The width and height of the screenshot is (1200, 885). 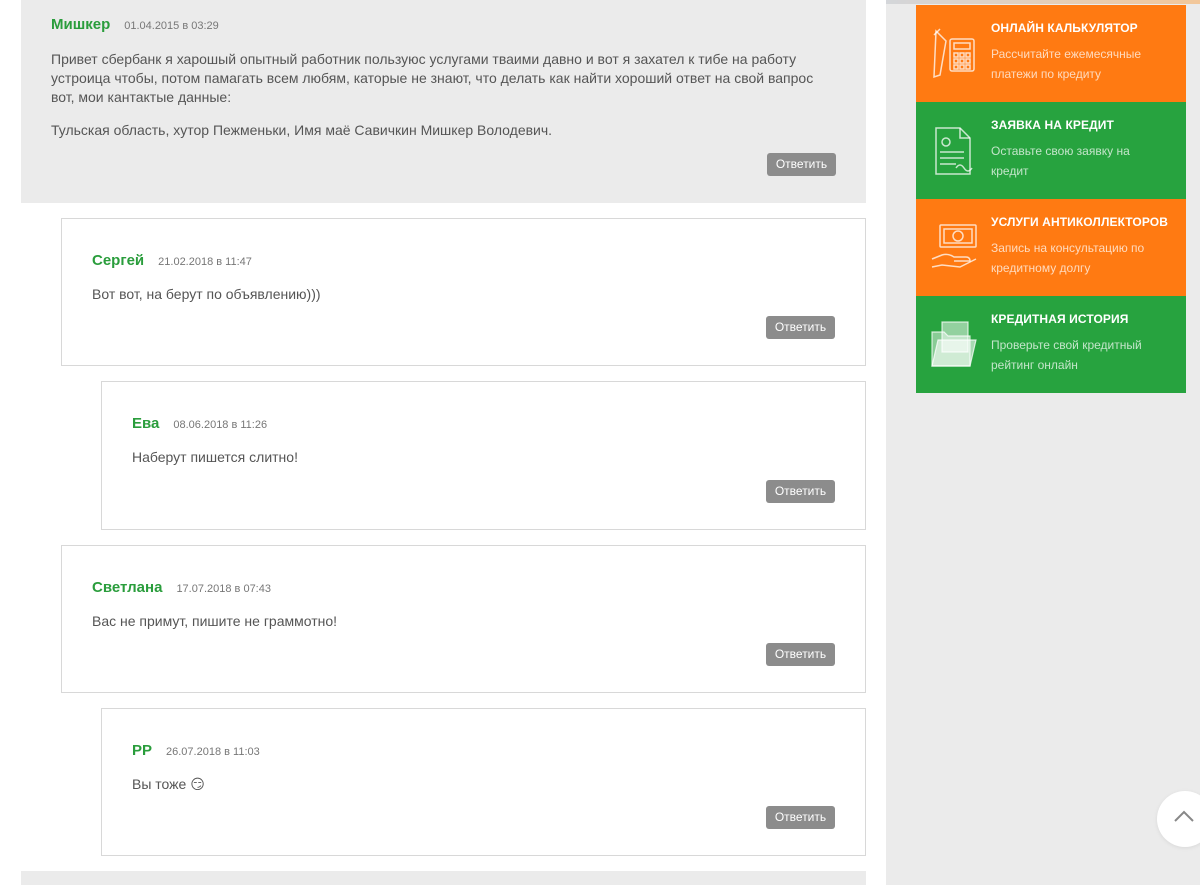 I want to click on comment-author: РР, so click(x=142, y=750).